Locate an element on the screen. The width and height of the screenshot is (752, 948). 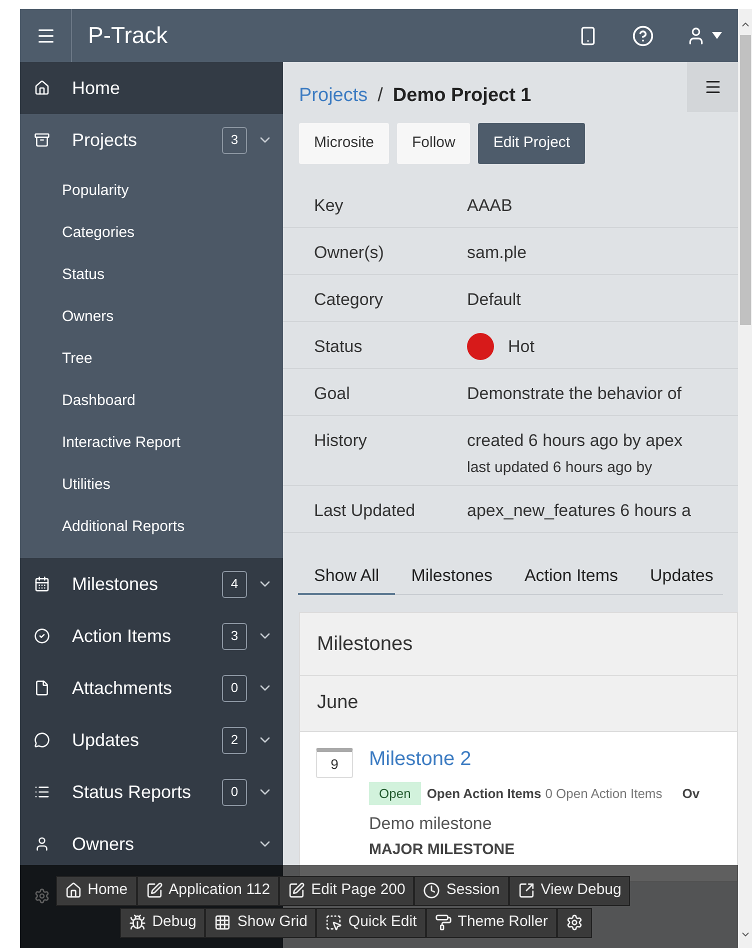
tab: Updates is located at coordinates (682, 576).